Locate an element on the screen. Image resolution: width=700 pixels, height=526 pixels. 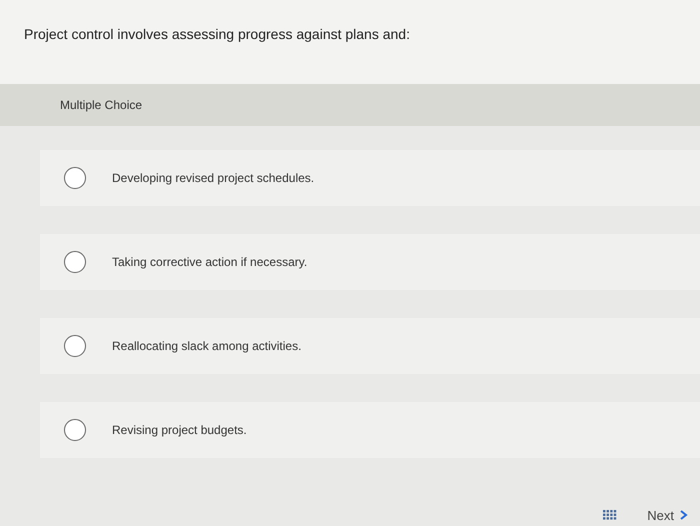
option-label: Revising project budgets. is located at coordinates (179, 430).